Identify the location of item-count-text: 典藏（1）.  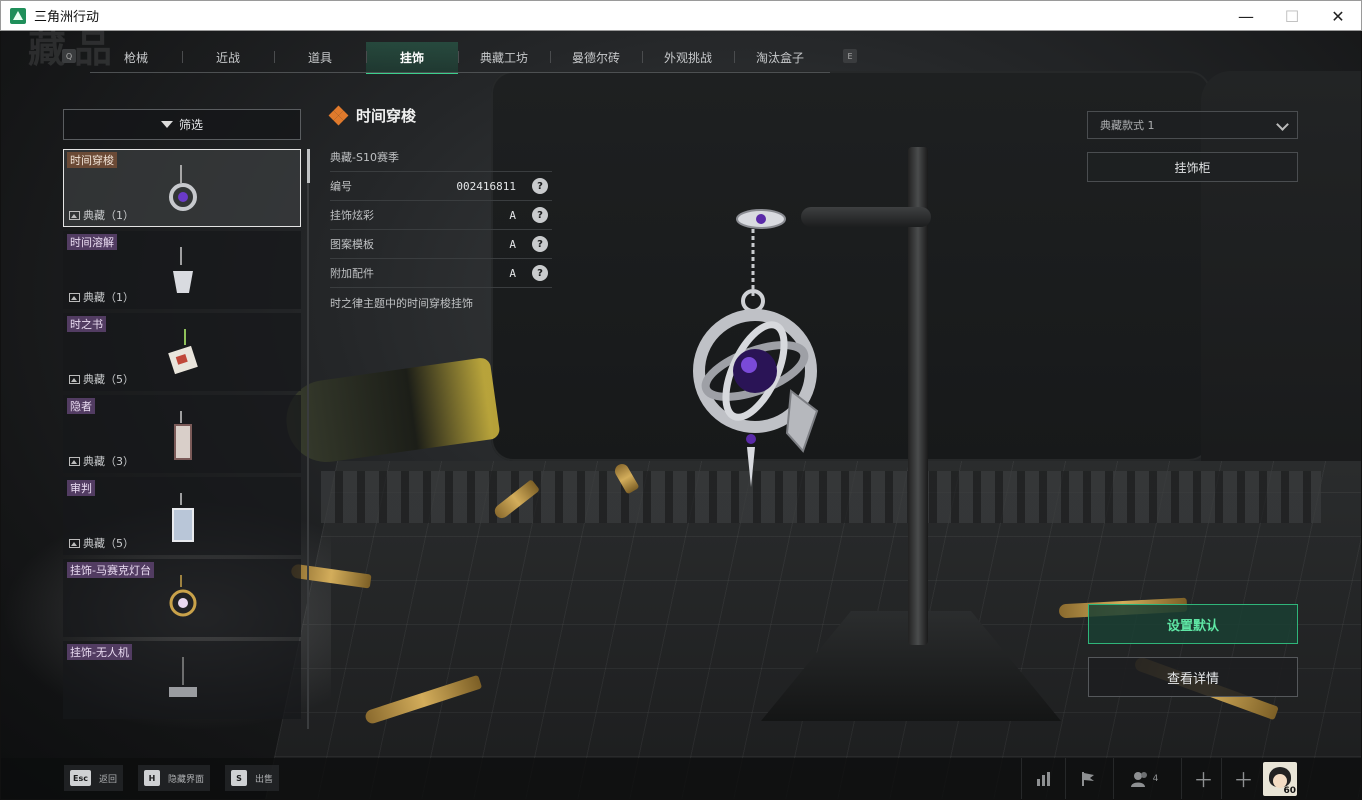
(108, 297).